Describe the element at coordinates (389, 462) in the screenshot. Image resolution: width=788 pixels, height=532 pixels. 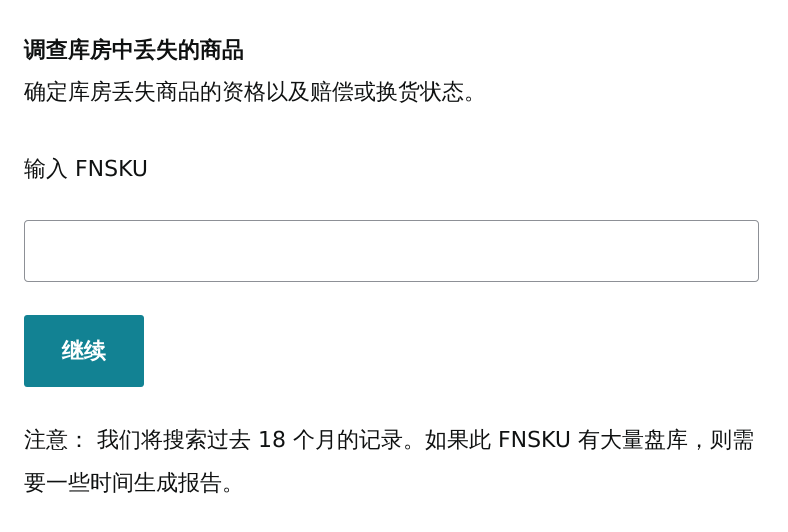
I see `note-text: 注意： 我们将搜索过去 18 个月的记录。如果此 FNSKU 有大量盘库，则需要一些时间生成报告。` at that location.